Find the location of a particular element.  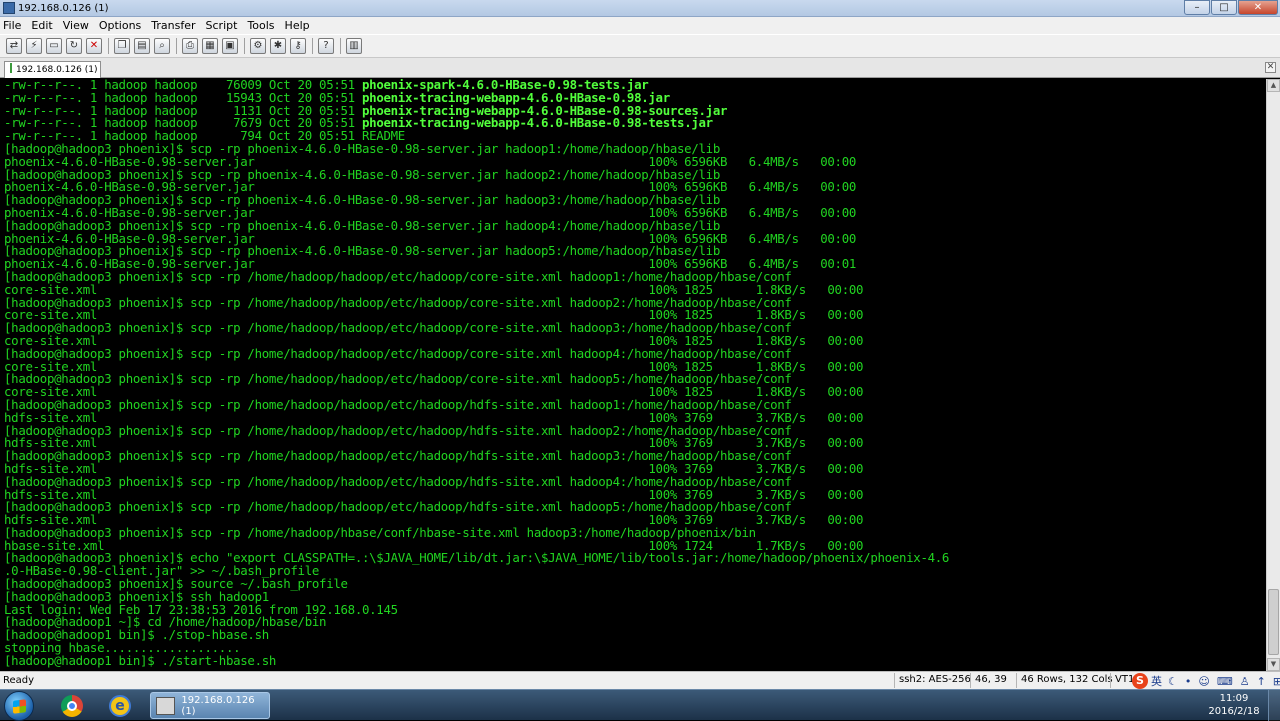

terminal-line: [hadoop@hadoop1 bin]$ ./start-hbase.sh is located at coordinates (635, 660).